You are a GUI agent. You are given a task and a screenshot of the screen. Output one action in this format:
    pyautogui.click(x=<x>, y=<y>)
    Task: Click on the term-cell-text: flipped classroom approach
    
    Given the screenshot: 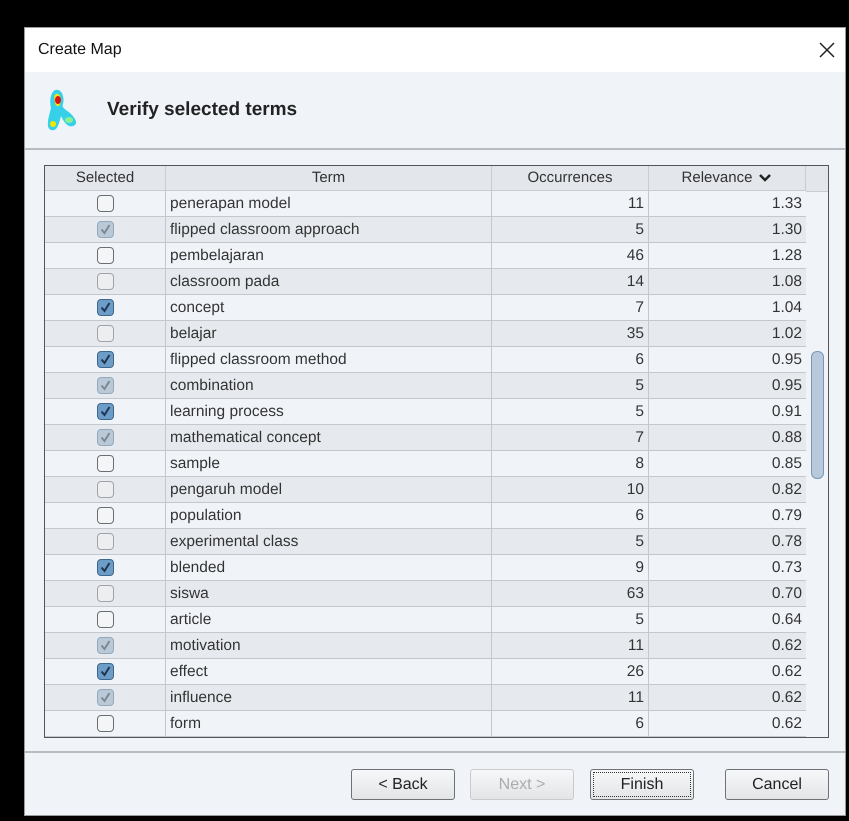 What is the action you would take?
    pyautogui.click(x=265, y=230)
    